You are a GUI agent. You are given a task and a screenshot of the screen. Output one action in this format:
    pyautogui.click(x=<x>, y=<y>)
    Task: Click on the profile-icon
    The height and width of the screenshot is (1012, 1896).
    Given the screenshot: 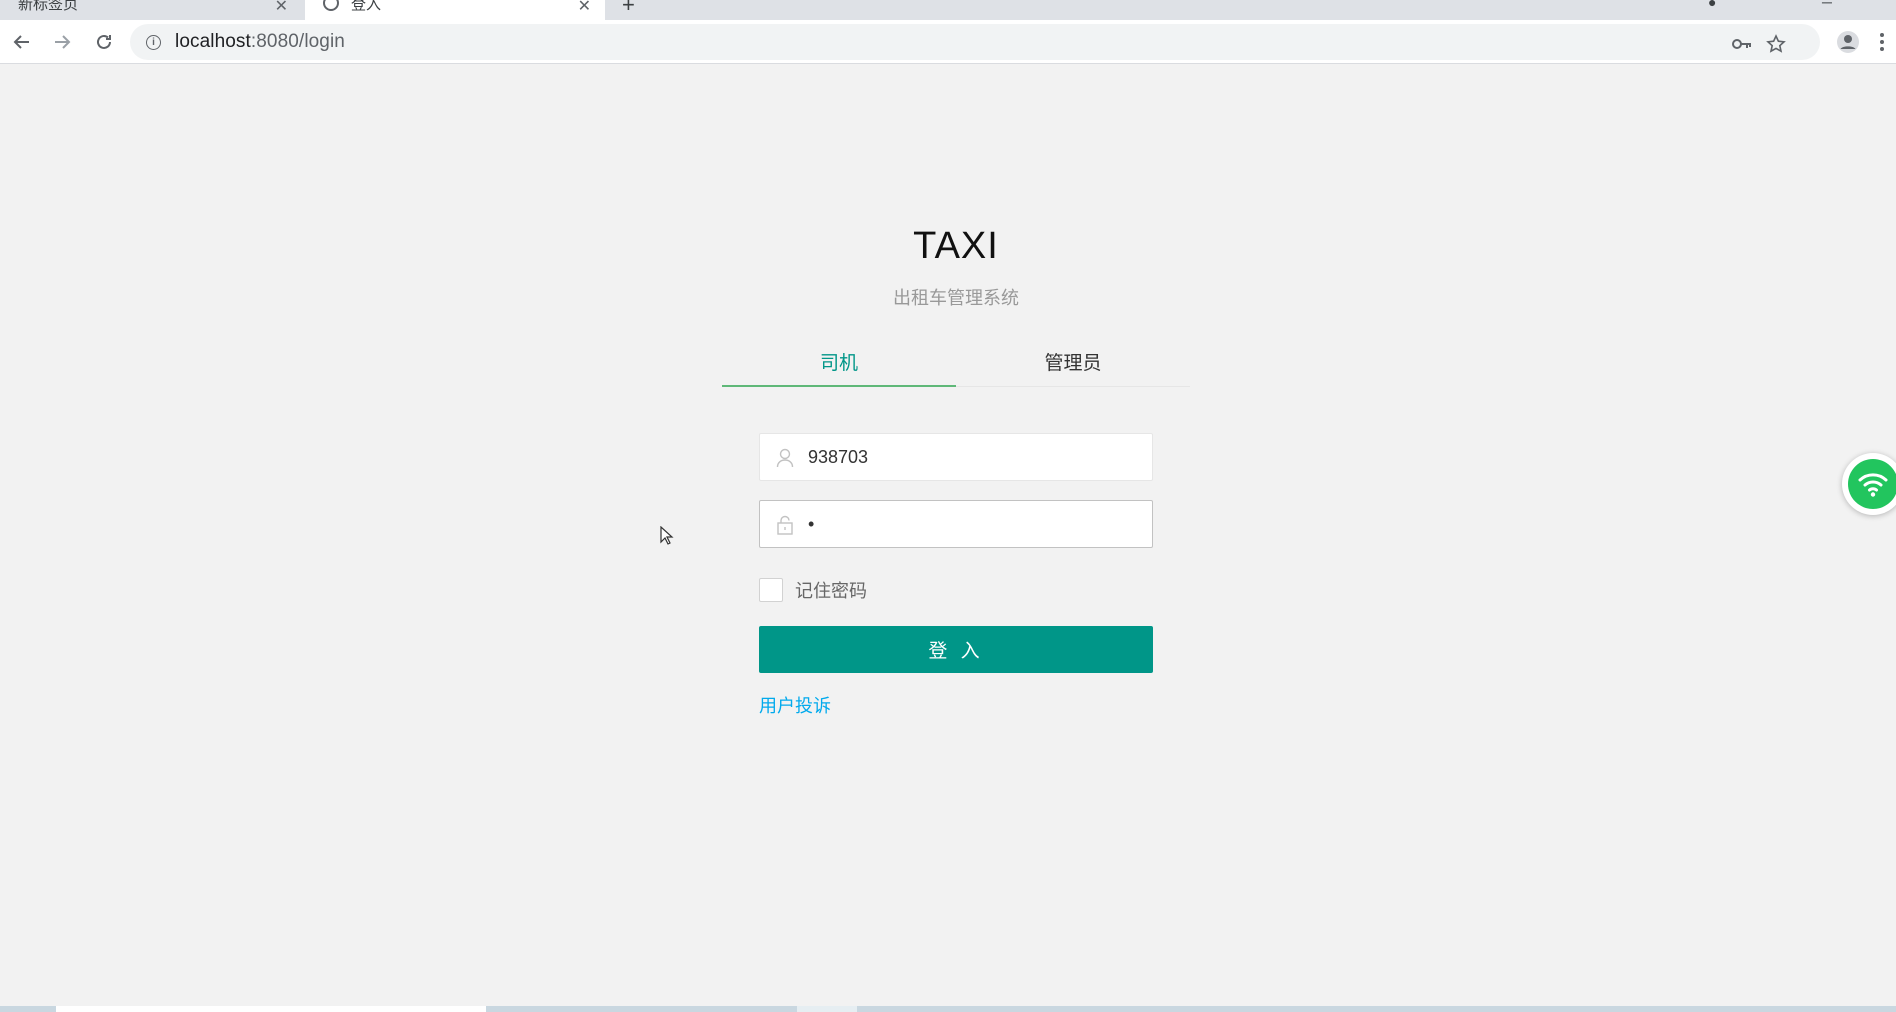 What is the action you would take?
    pyautogui.click(x=1848, y=42)
    